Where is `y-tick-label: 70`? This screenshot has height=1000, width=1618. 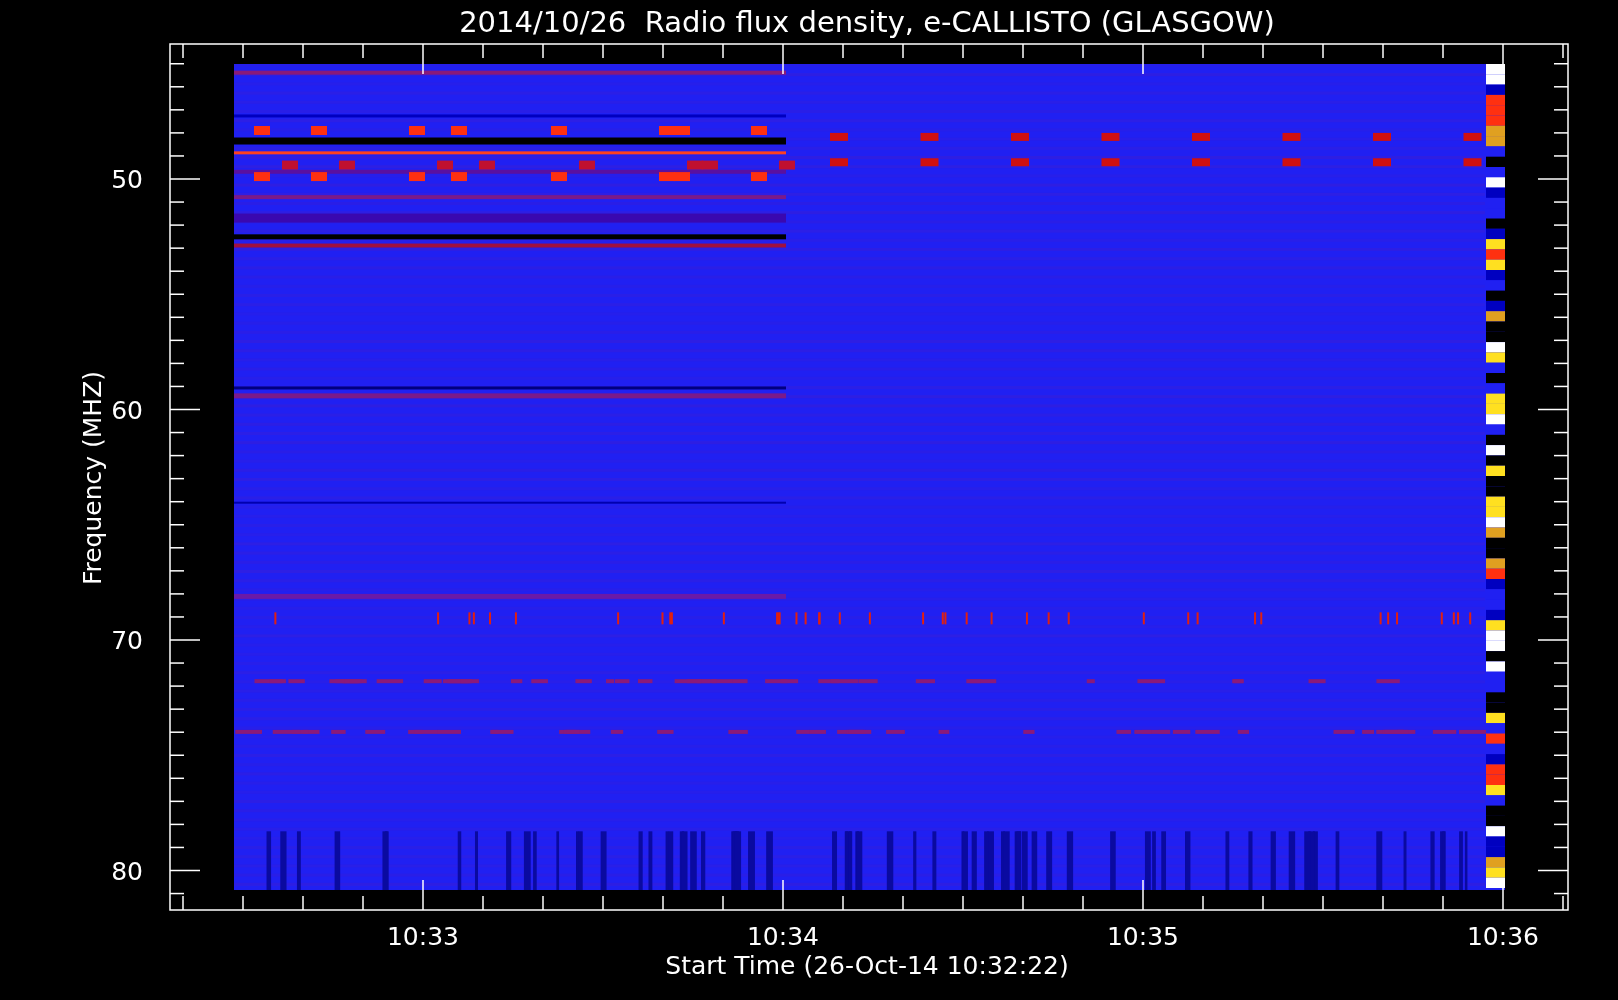
y-tick-label: 70 is located at coordinates (127, 640).